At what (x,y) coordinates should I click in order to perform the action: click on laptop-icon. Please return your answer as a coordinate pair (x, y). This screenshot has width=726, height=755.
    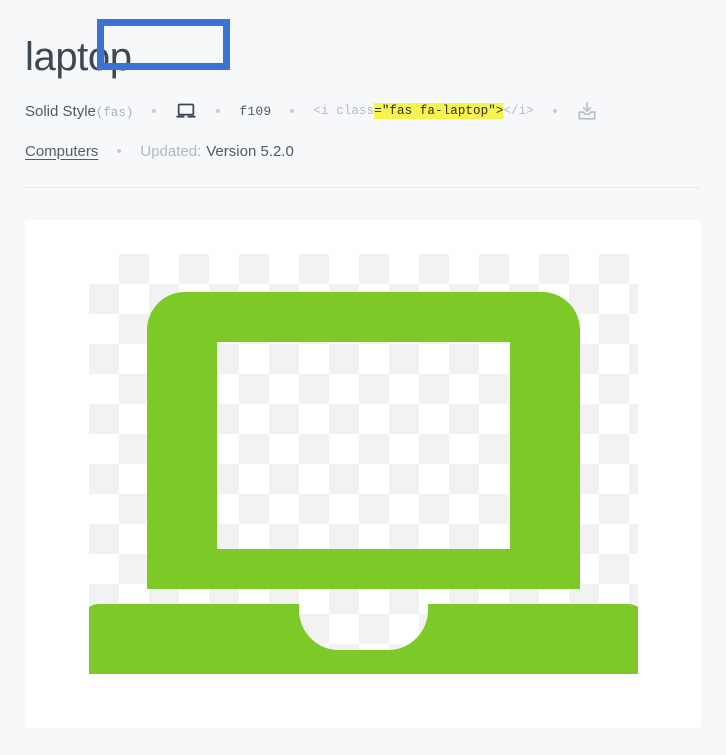
    Looking at the image, I should click on (186, 111).